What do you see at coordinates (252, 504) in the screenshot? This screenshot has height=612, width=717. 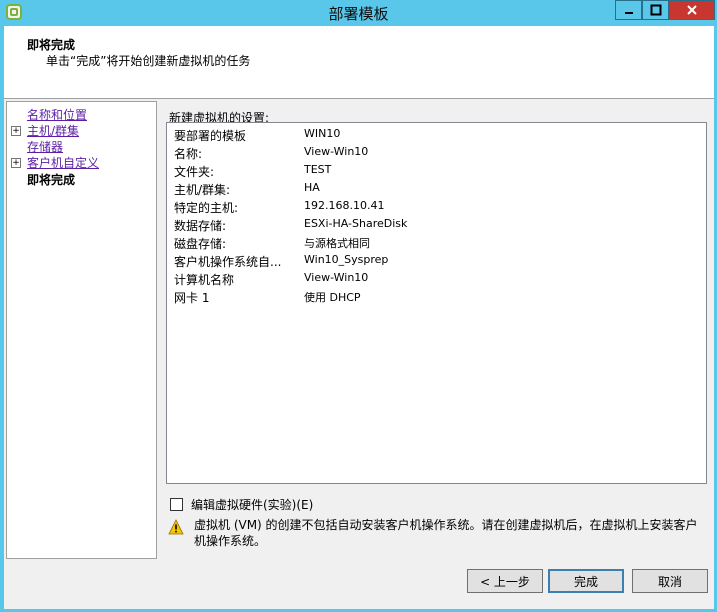 I see `edit-hardware-label: 编辑虚拟硬件(实验)(E)` at bounding box center [252, 504].